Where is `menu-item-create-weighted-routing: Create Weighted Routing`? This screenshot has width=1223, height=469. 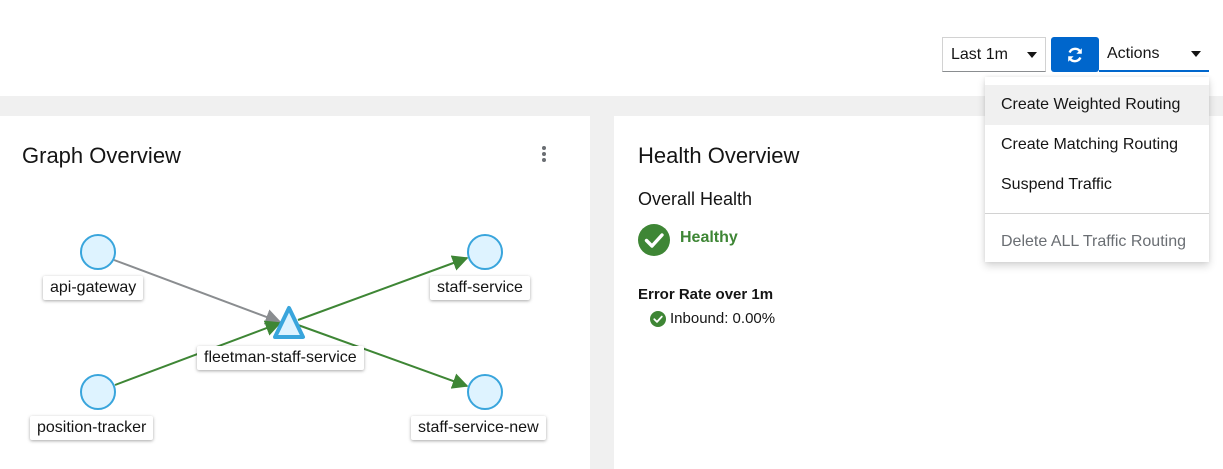
menu-item-create-weighted-routing: Create Weighted Routing is located at coordinates (1097, 105).